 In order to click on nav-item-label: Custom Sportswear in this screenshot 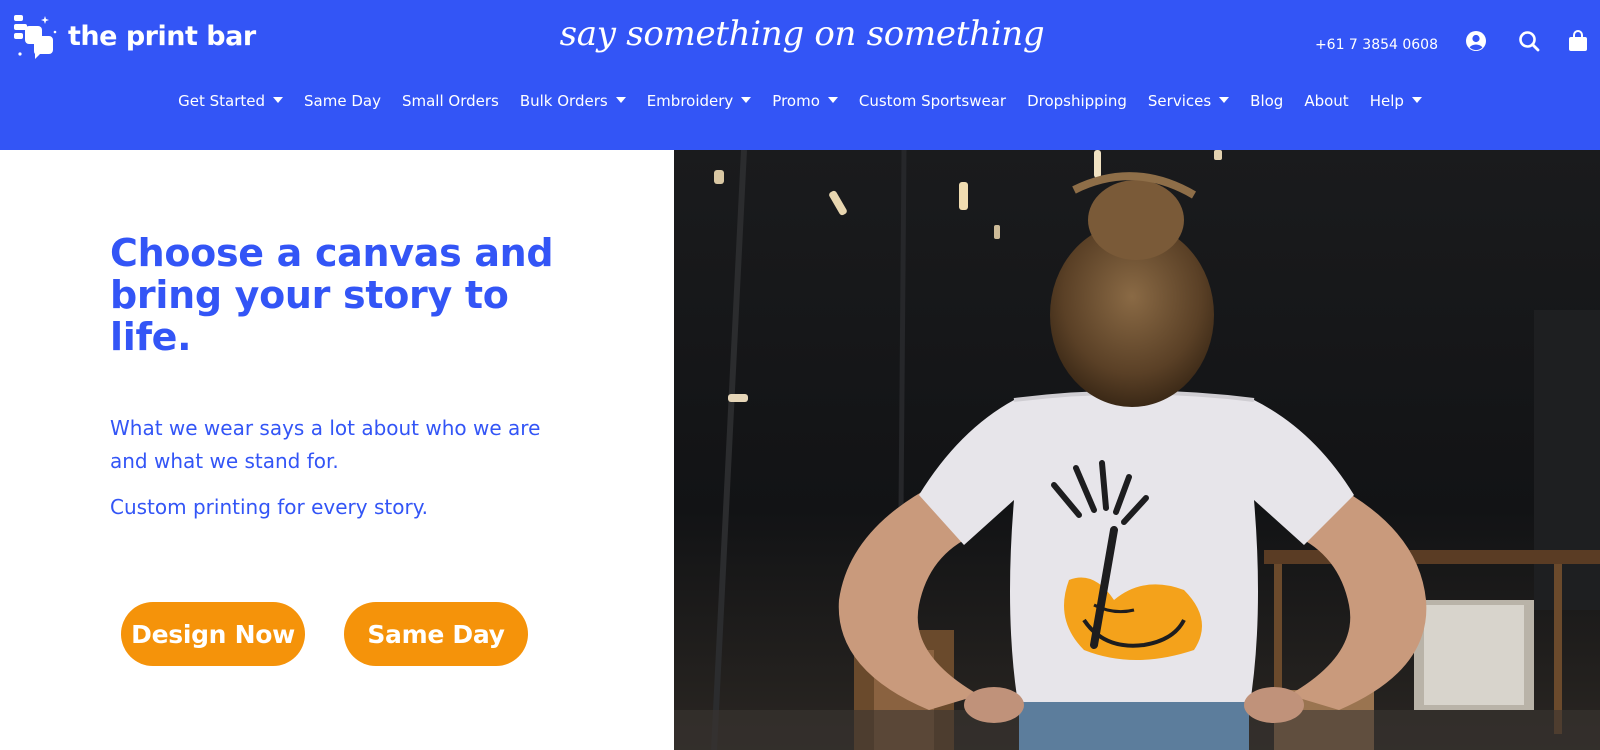, I will do `click(932, 101)`.